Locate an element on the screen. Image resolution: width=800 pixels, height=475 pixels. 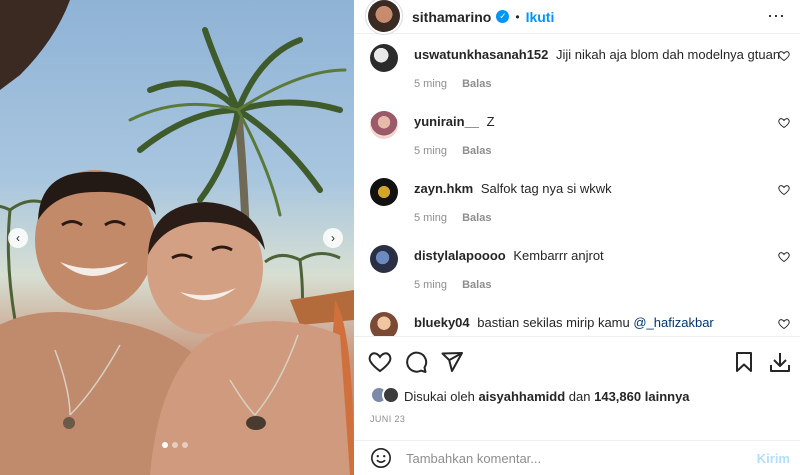
comment-text: distylalapoooo Kembarrr anjrot is located at coordinates (509, 256).